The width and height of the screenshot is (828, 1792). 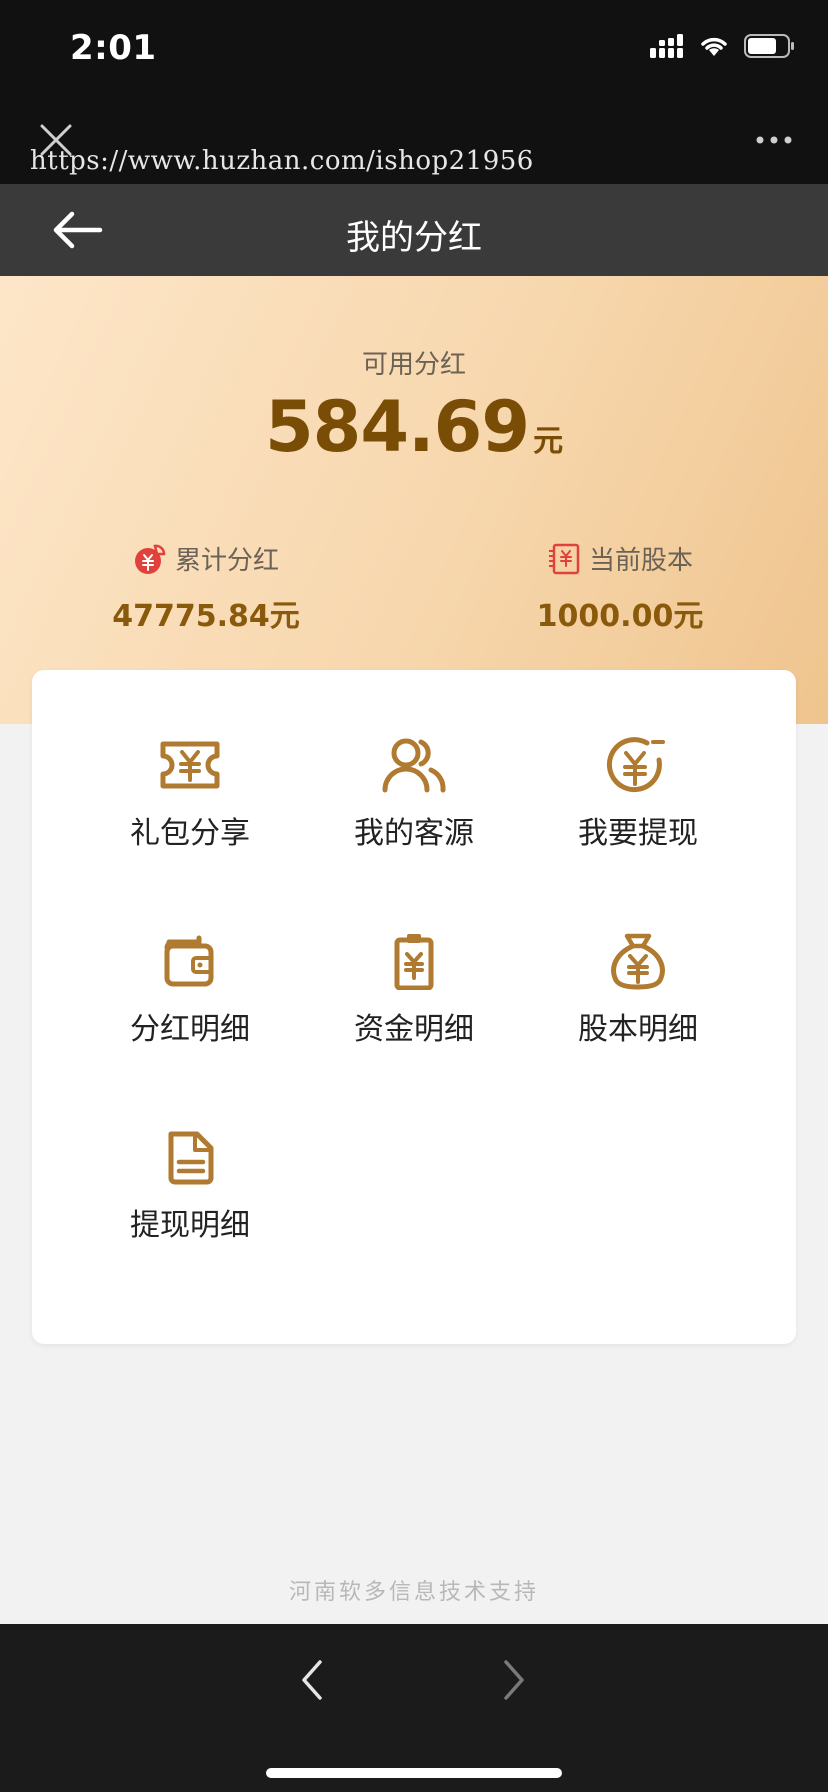 What do you see at coordinates (206, 616) in the screenshot?
I see `total-dividend-value: 47775.84元` at bounding box center [206, 616].